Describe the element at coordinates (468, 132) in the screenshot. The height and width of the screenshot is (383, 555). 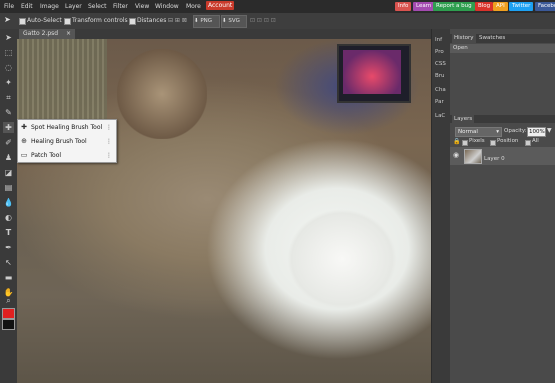
I see `blend-mode-value: Normal` at that location.